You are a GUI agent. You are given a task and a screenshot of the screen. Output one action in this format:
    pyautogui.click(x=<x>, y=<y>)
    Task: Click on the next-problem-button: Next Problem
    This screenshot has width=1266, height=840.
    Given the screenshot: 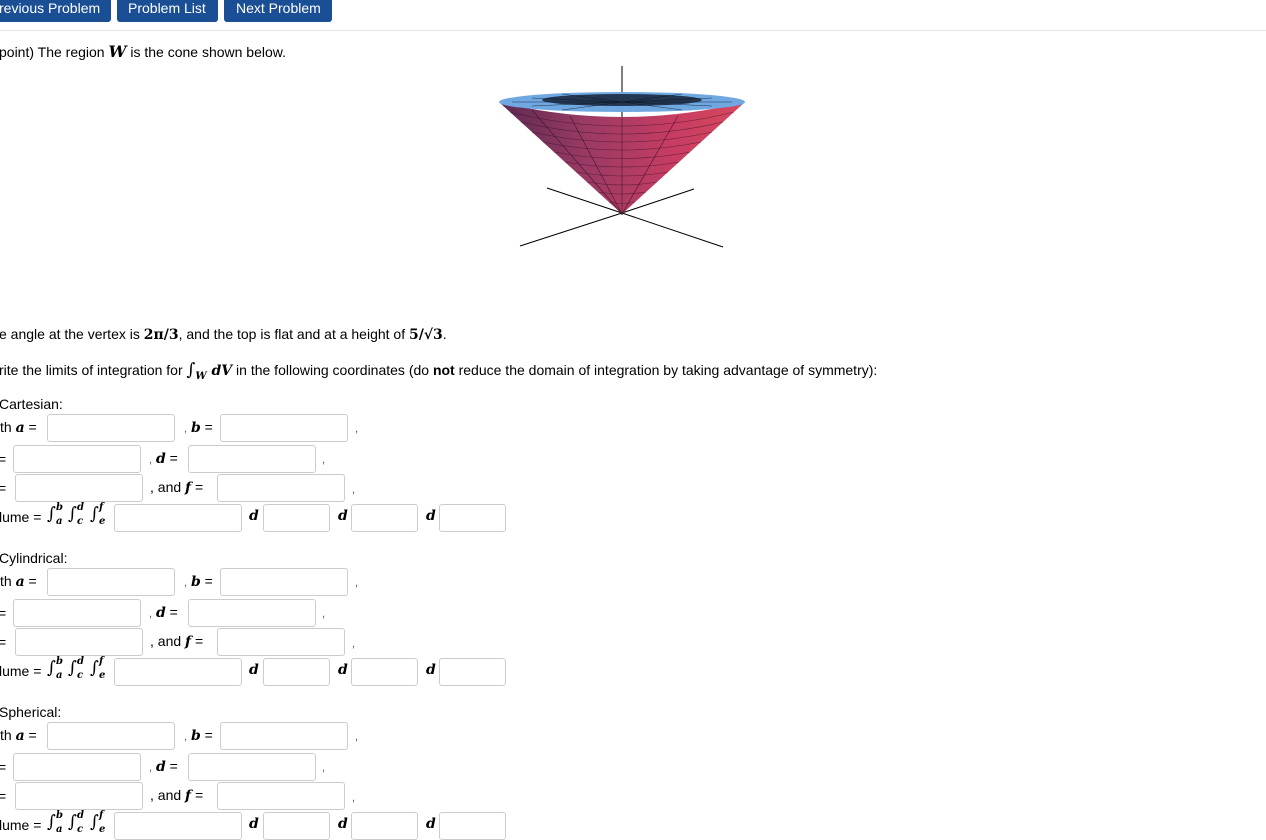 What is the action you would take?
    pyautogui.click(x=278, y=11)
    